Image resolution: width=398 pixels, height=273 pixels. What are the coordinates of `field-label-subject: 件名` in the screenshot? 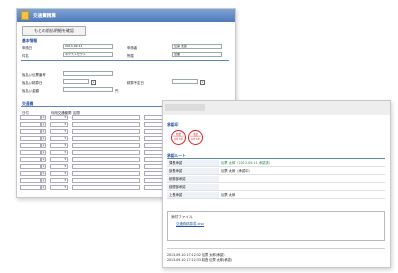 It's located at (25, 56).